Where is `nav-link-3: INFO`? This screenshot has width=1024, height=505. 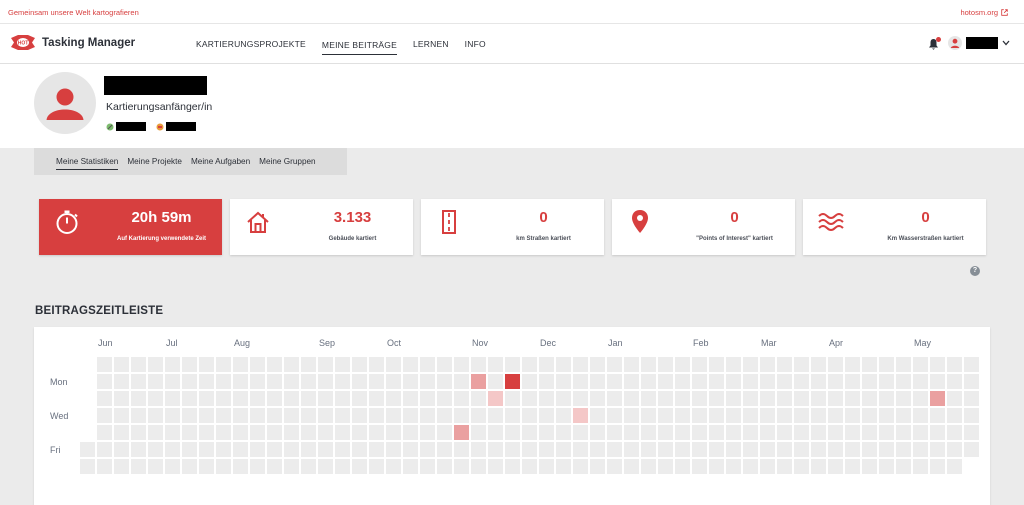
nav-link-3: INFO is located at coordinates (475, 44).